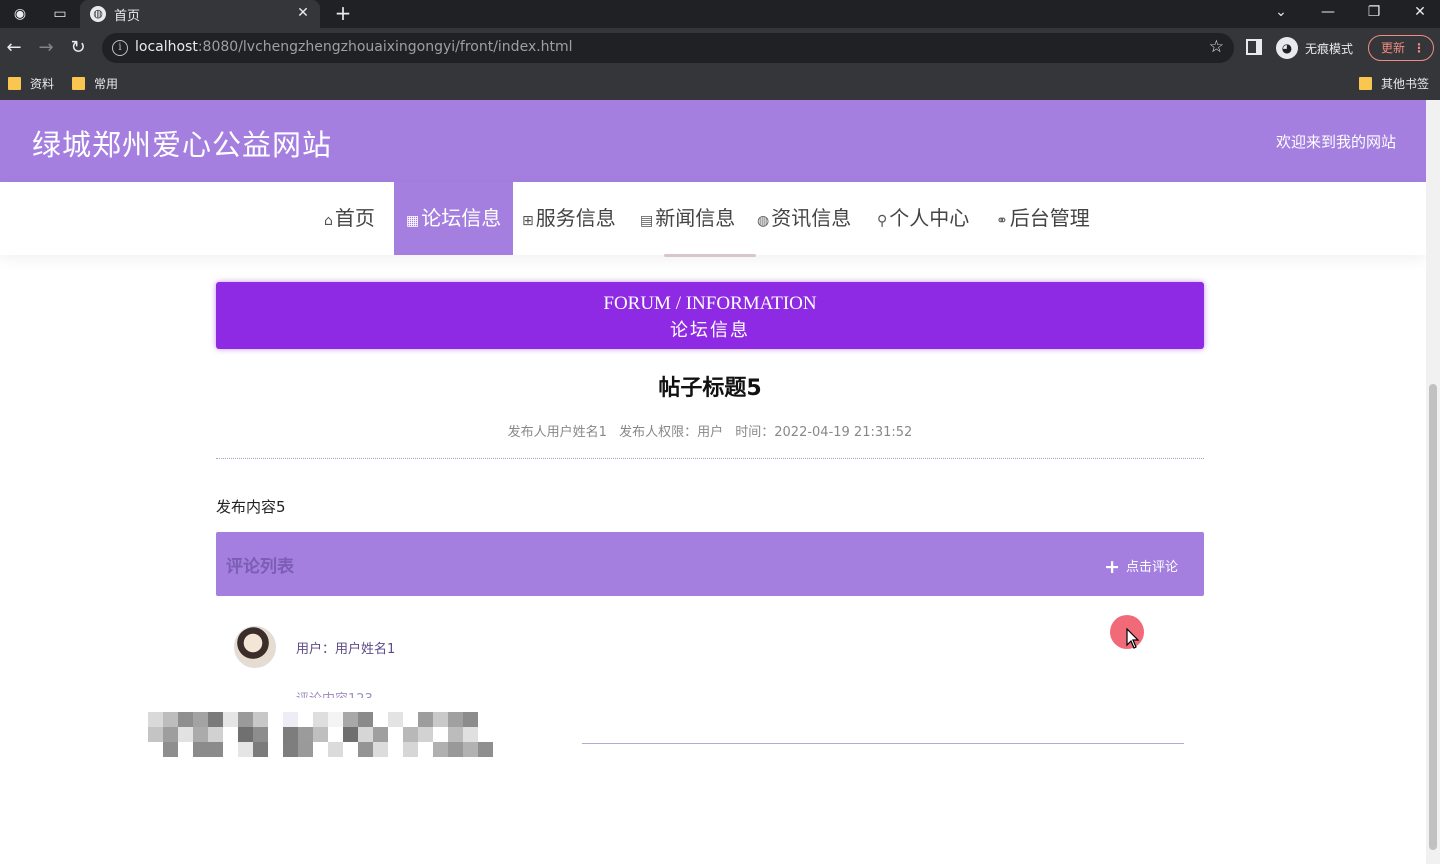  I want to click on nav-item-user-center: ⚲ 个人中心, so click(923, 218).